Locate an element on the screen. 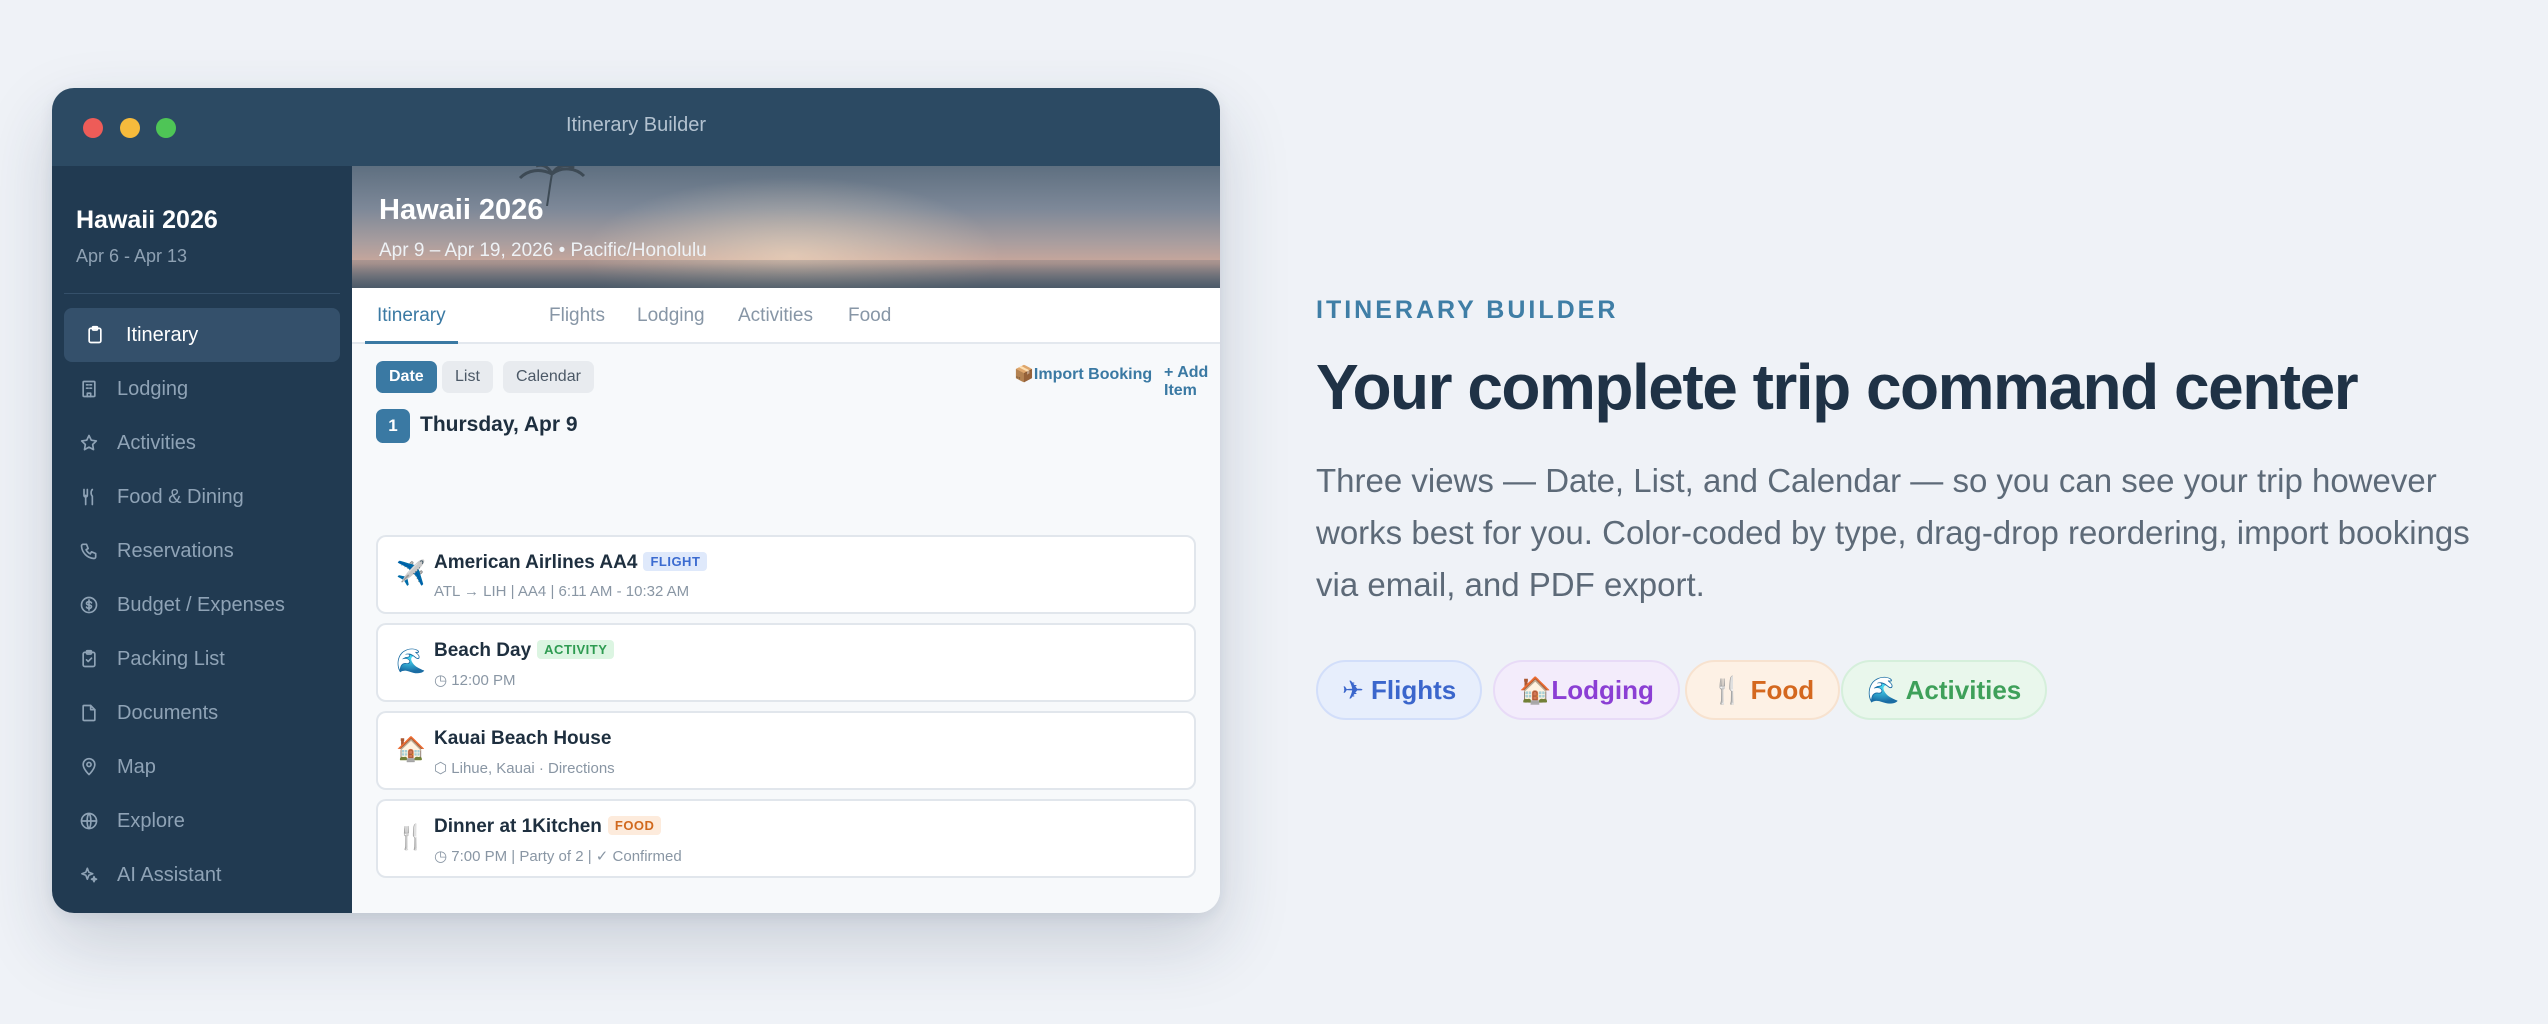 The image size is (2548, 1024). building-icon is located at coordinates (89, 389).